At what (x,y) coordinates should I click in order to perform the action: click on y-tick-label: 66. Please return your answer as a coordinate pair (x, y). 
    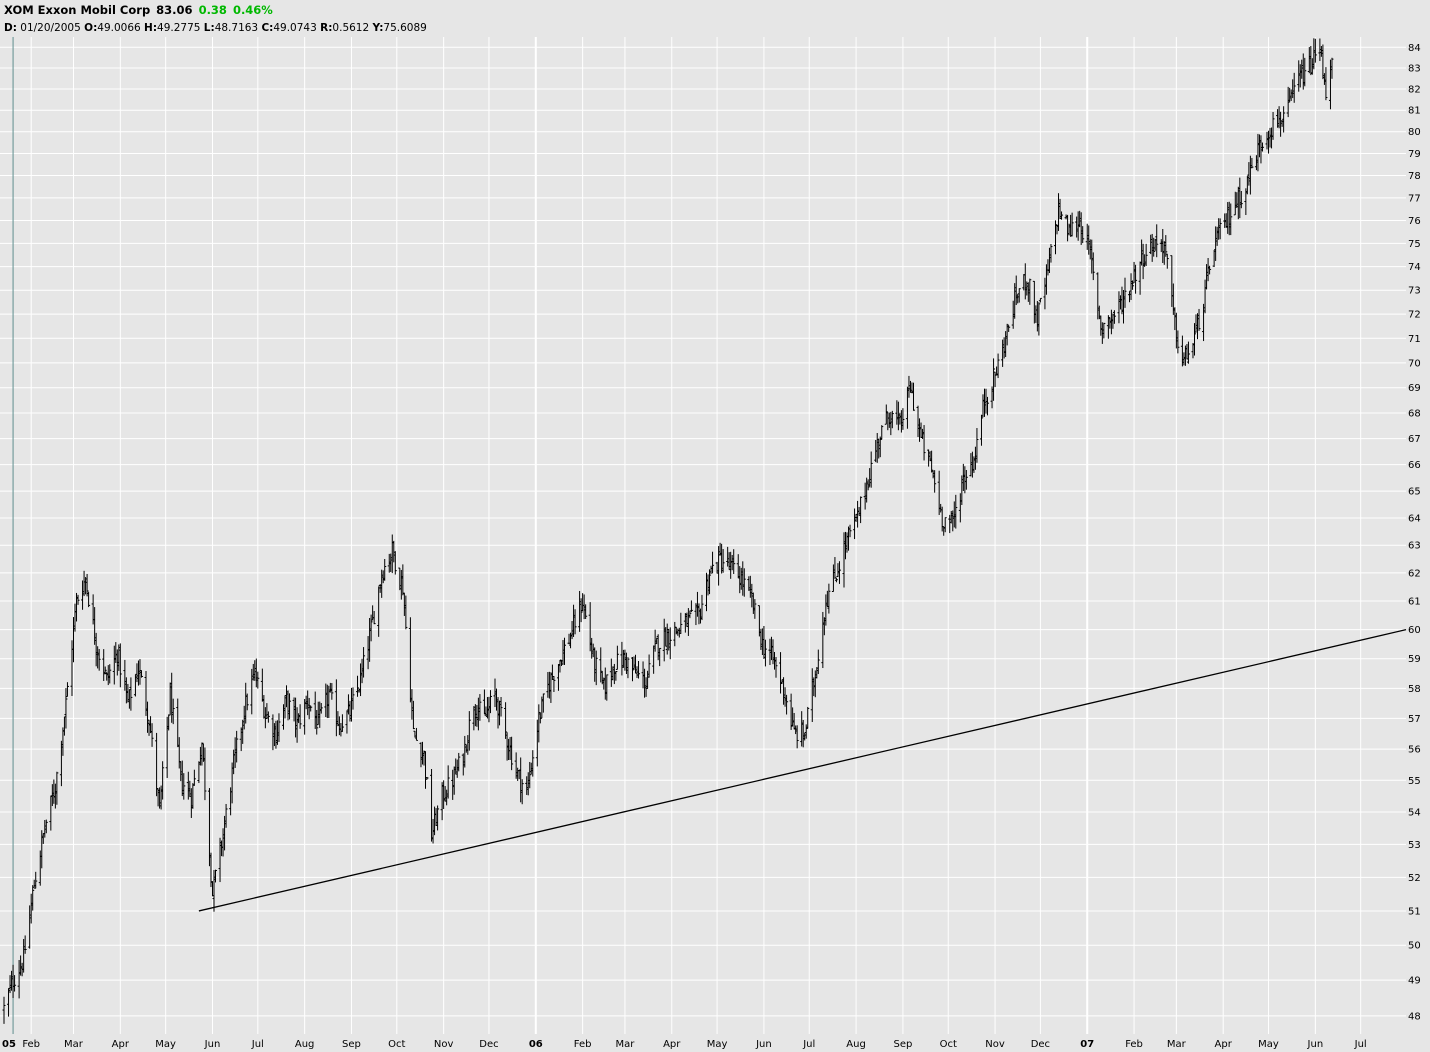
    Looking at the image, I should click on (1414, 465).